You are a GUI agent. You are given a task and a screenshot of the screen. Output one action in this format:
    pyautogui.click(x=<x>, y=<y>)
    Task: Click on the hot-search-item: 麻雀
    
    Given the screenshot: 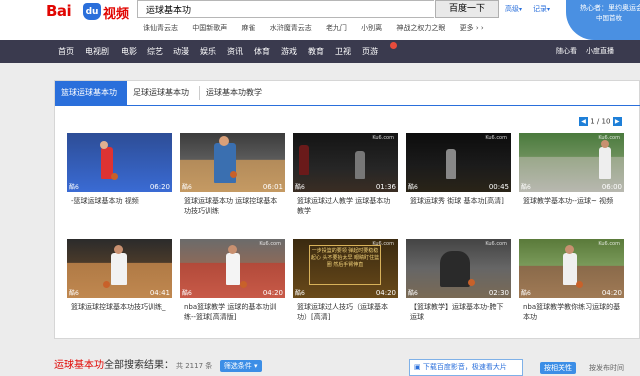 What is the action you would take?
    pyautogui.click(x=248, y=28)
    